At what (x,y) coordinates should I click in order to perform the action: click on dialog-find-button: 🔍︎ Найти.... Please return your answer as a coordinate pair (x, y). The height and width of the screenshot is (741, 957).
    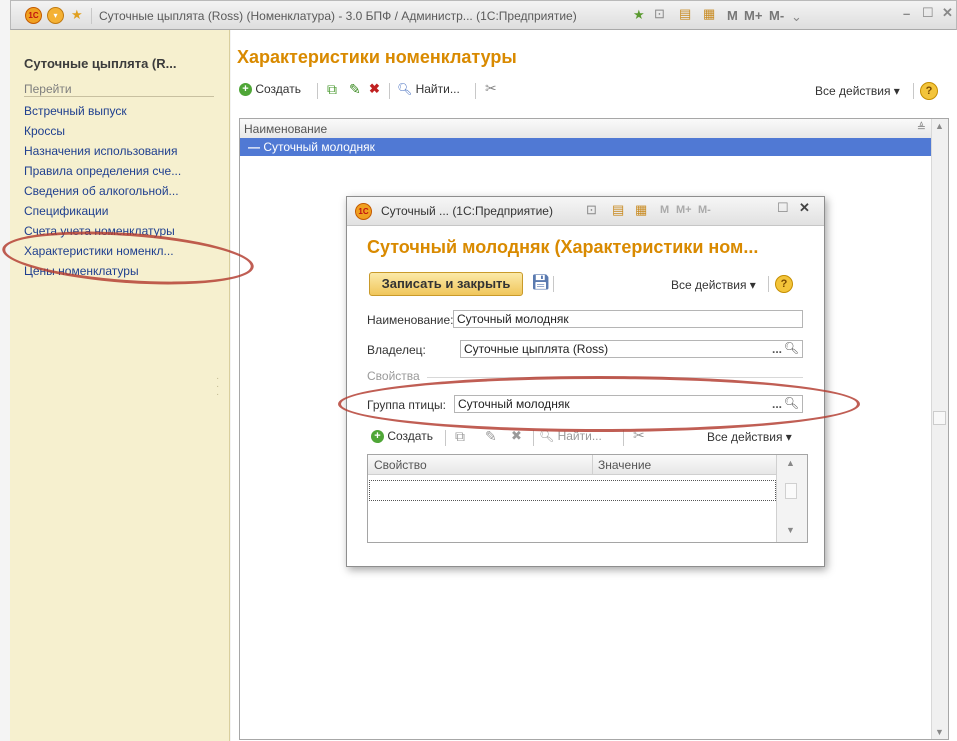
    Looking at the image, I should click on (570, 436).